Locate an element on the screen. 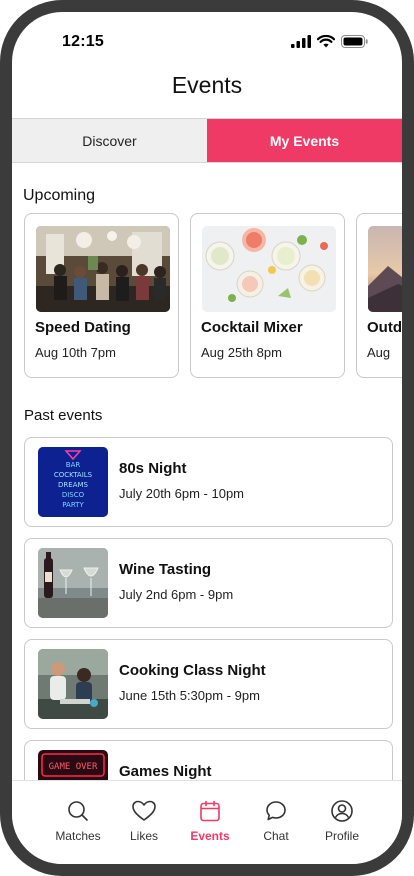 The image size is (414, 876). tab-my-events: My Events is located at coordinates (304, 140).